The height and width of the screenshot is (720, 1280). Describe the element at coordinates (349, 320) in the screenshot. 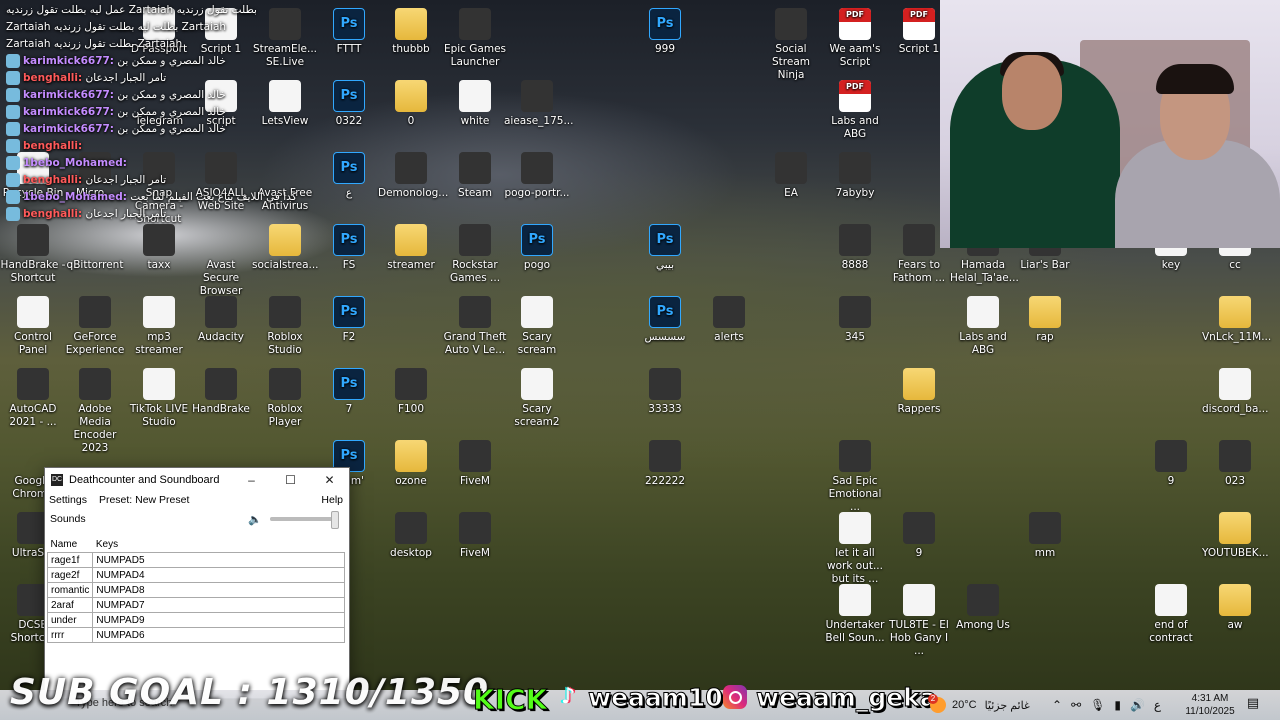

I see `desktop-icon: Ps F2` at that location.